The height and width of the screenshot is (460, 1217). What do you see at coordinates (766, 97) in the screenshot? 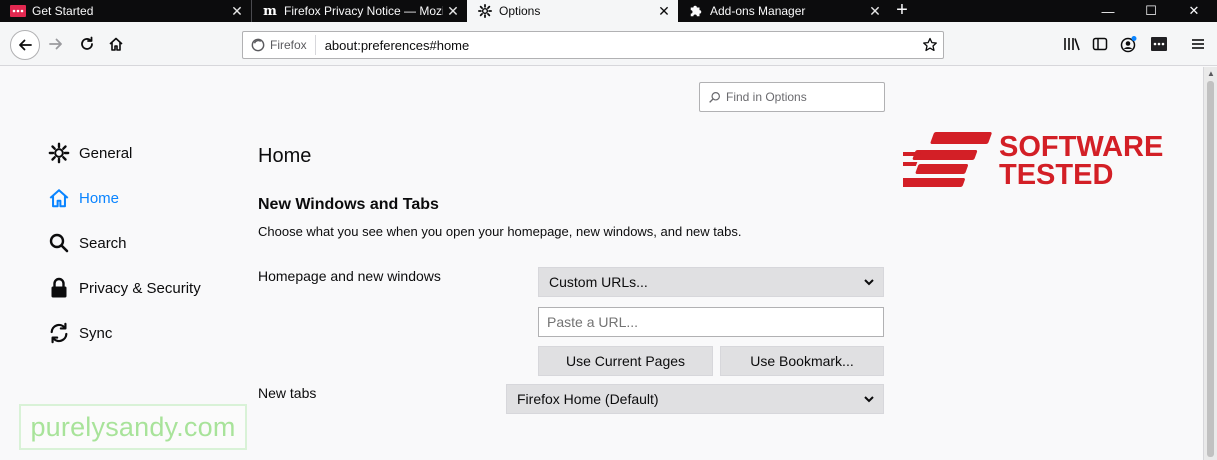
I see `find-placeholder: Find in Options` at bounding box center [766, 97].